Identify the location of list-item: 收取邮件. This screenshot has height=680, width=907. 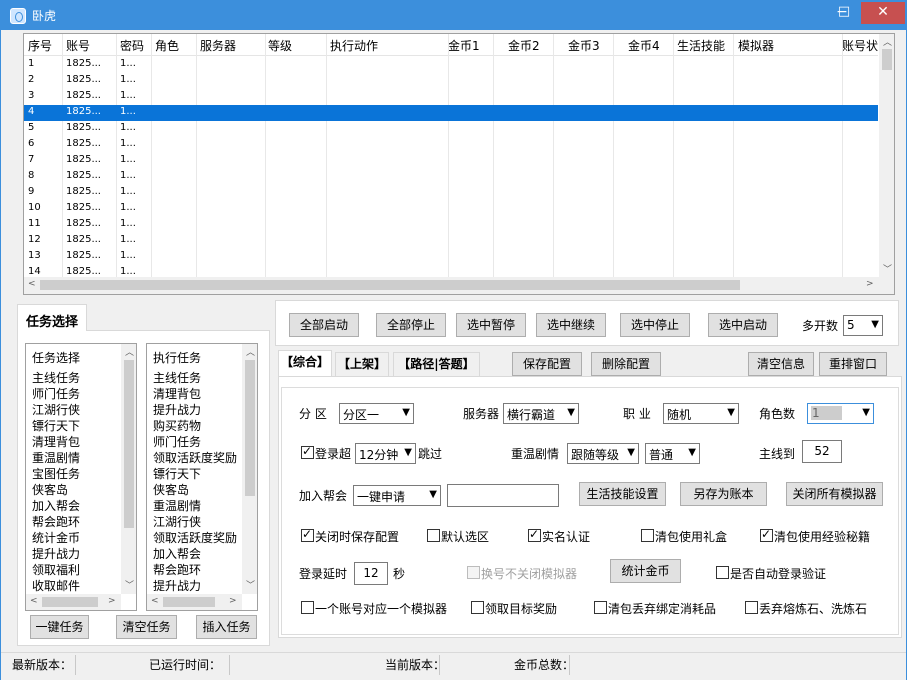
(56, 585).